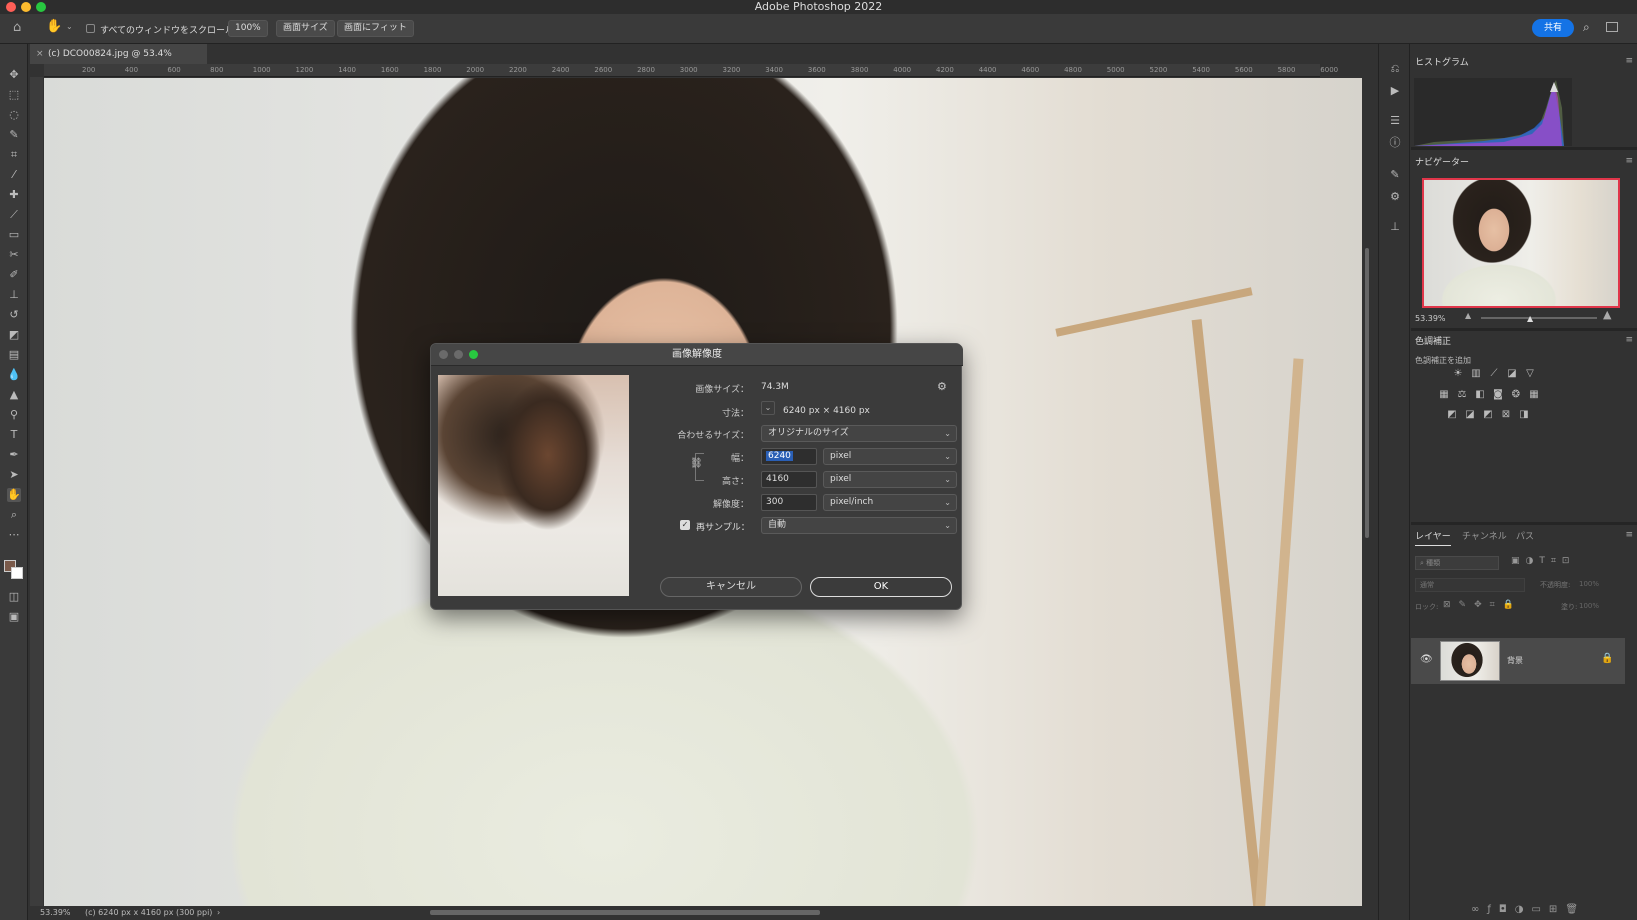  I want to click on quick-select-tool-icon: ✎, so click(14, 135).